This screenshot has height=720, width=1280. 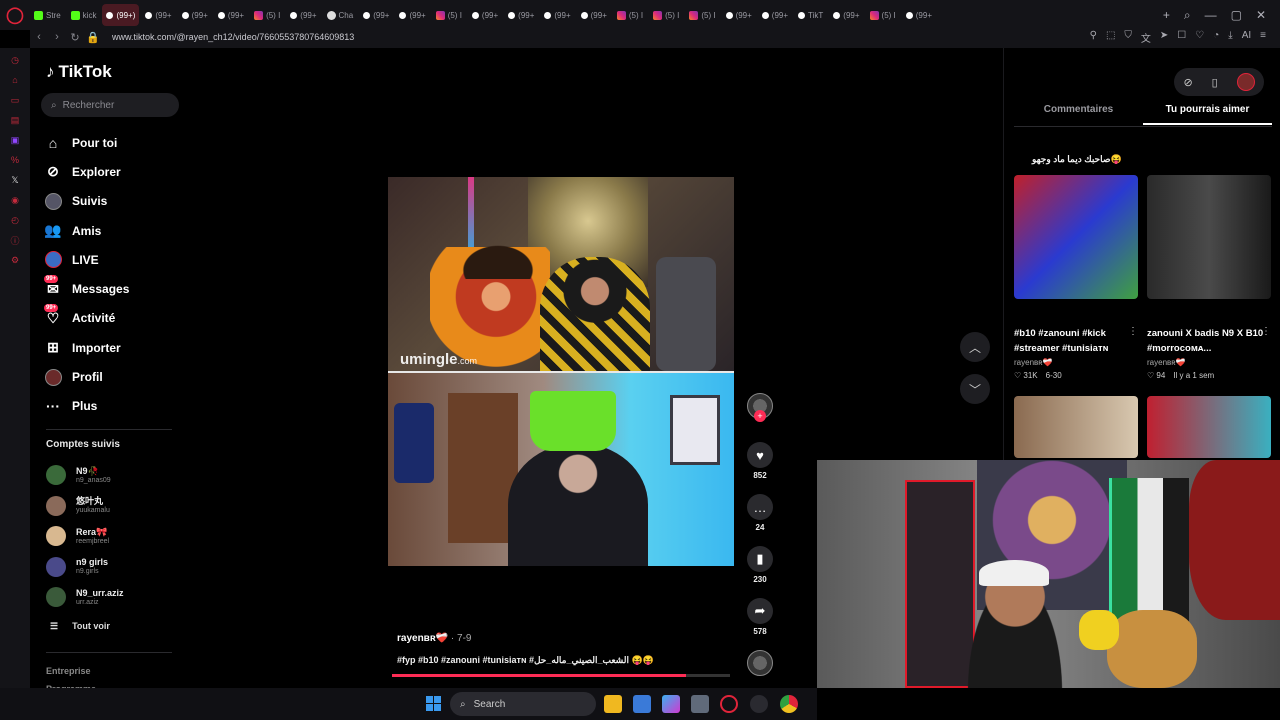 What do you see at coordinates (15, 240) in the screenshot?
I see `info-icon: ⓘ` at bounding box center [15, 240].